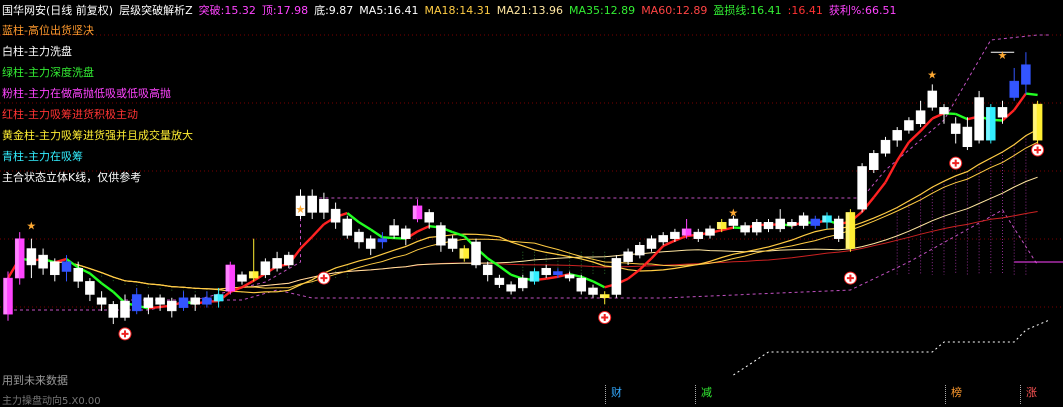 Image resolution: width=1063 pixels, height=407 pixels. Describe the element at coordinates (70, 114) in the screenshot. I see `legend-item: 红柱-主力吸筹进货积极主动` at that location.